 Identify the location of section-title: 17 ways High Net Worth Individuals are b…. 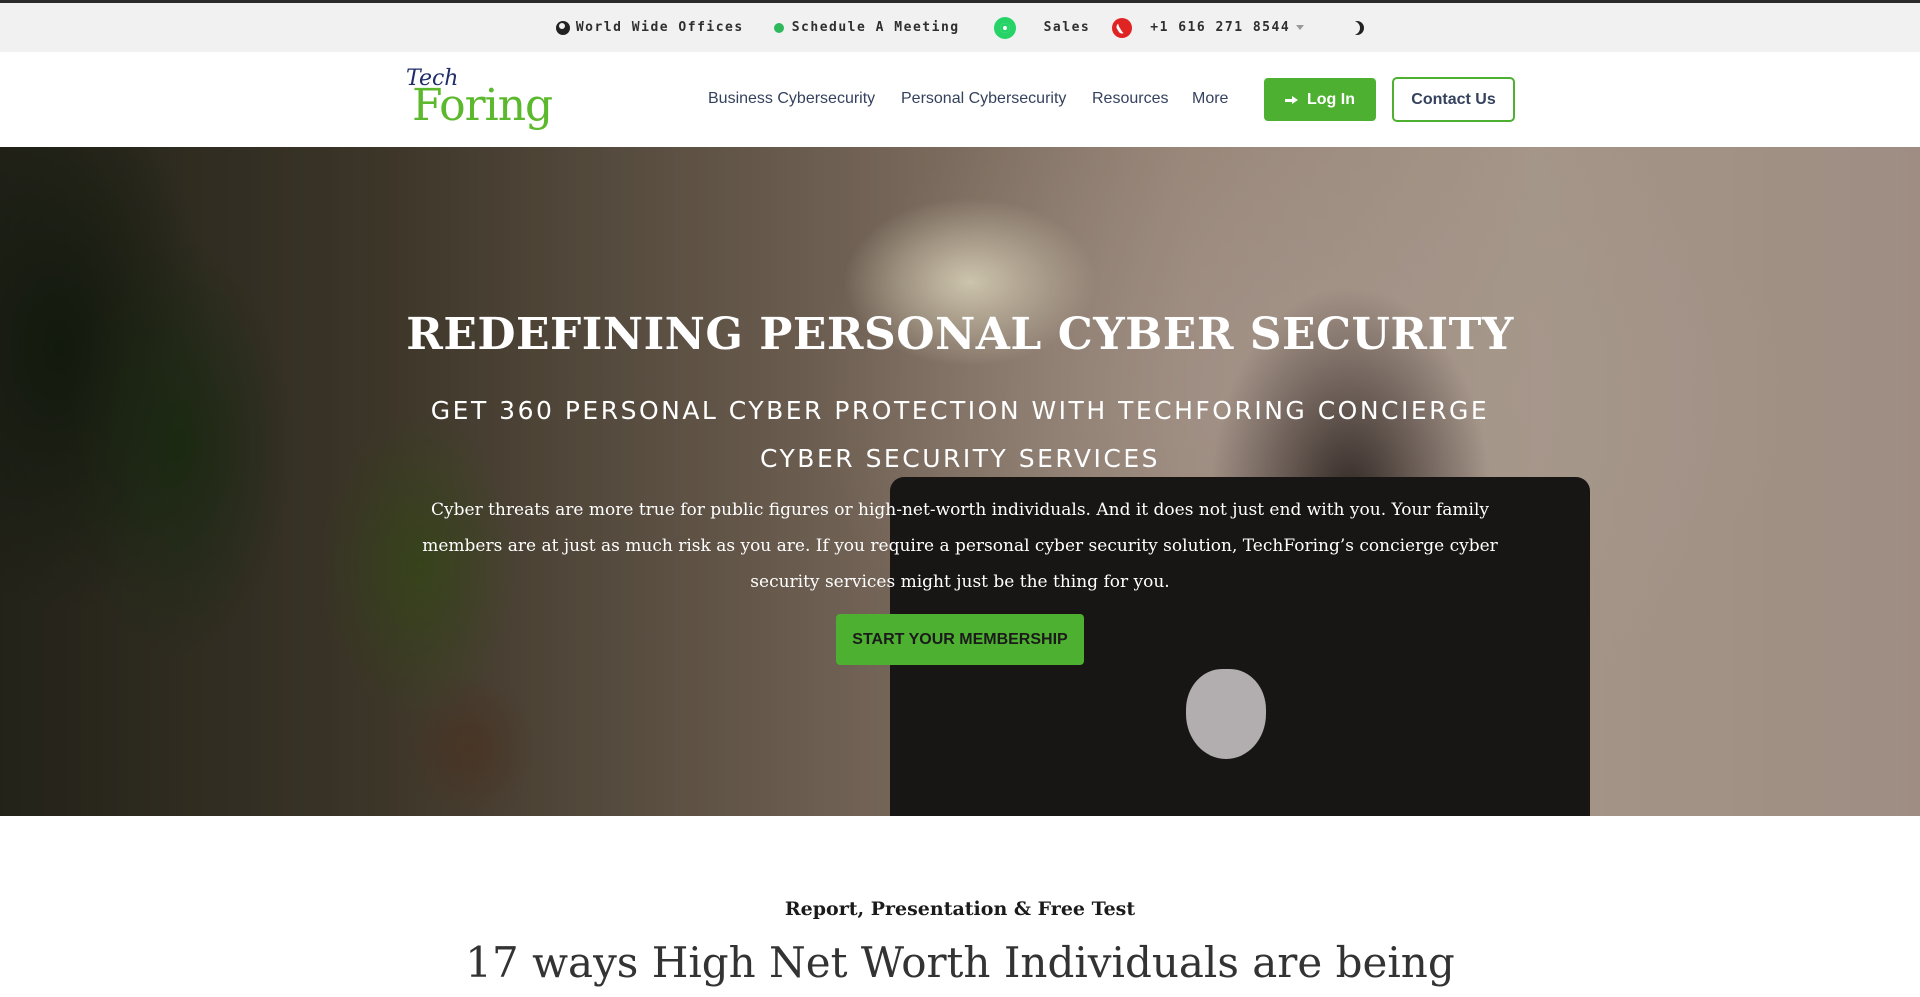
(960, 962).